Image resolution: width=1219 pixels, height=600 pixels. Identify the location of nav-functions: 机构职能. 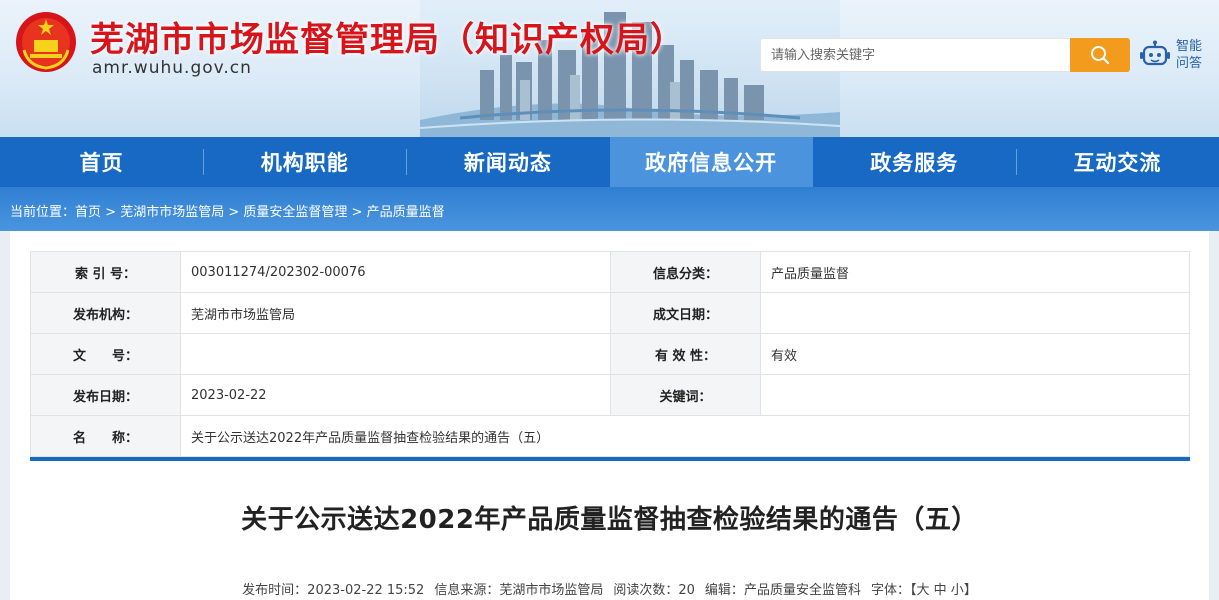
(304, 162).